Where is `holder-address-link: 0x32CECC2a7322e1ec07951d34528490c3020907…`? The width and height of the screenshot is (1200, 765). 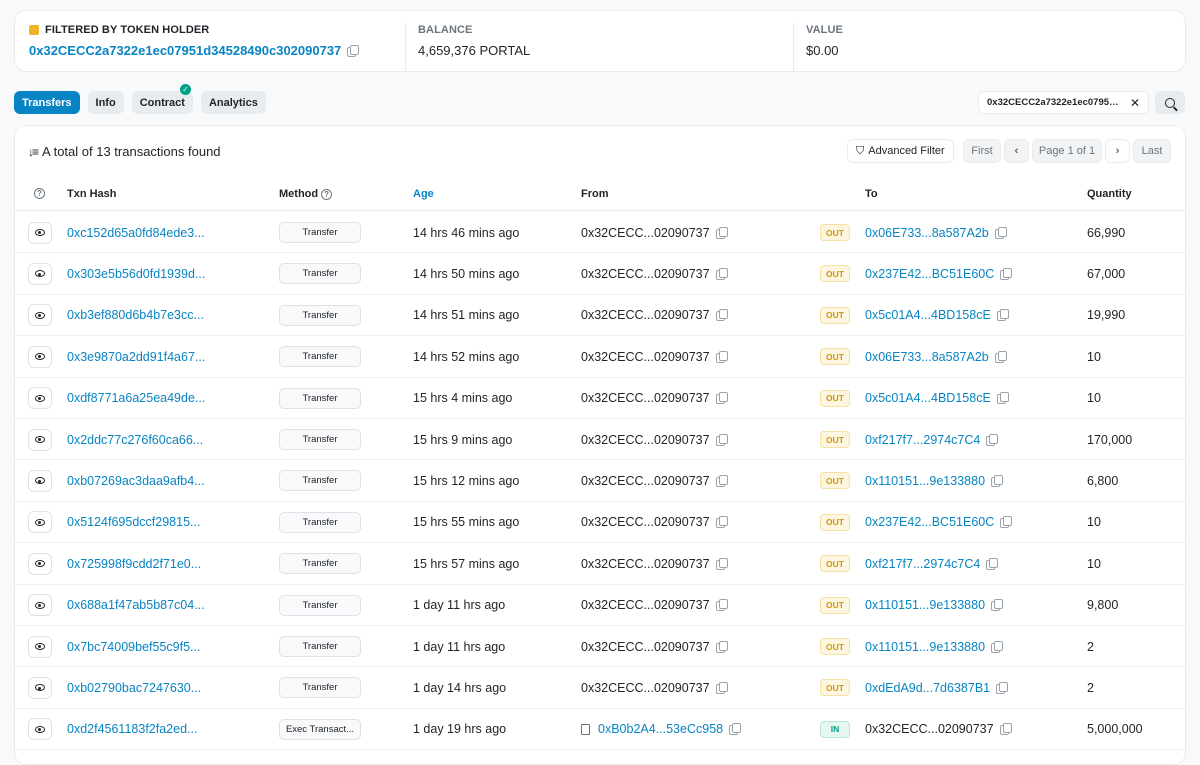 holder-address-link: 0x32CECC2a7322e1ec07951d34528490c3020907… is located at coordinates (185, 50).